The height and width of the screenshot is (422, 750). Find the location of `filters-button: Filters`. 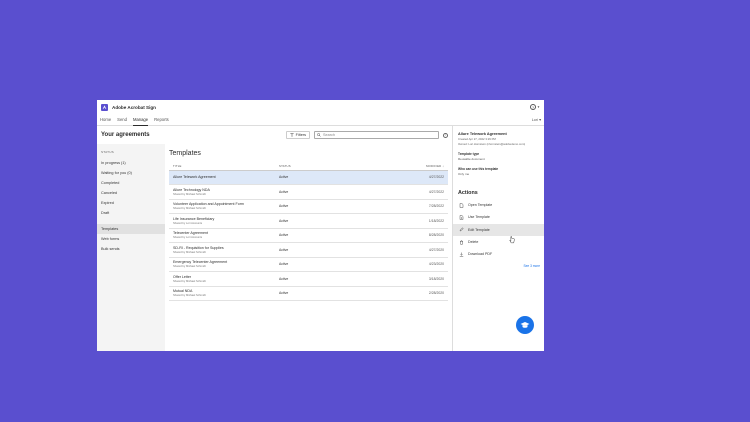

filters-button: Filters is located at coordinates (297, 135).